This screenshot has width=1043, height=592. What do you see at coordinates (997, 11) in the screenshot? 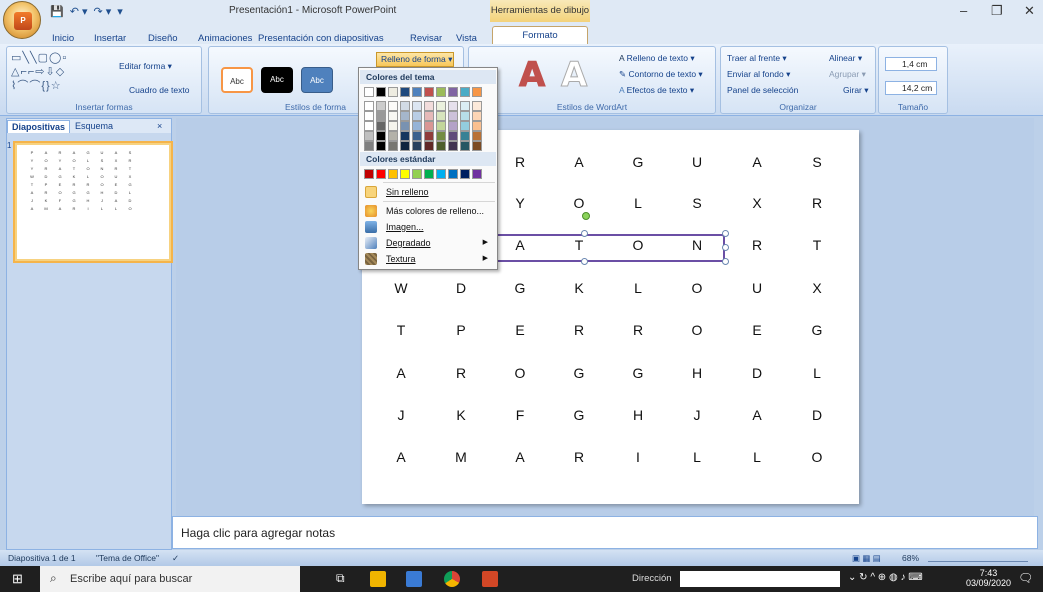
I see `maximize-button: ❐` at bounding box center [997, 11].